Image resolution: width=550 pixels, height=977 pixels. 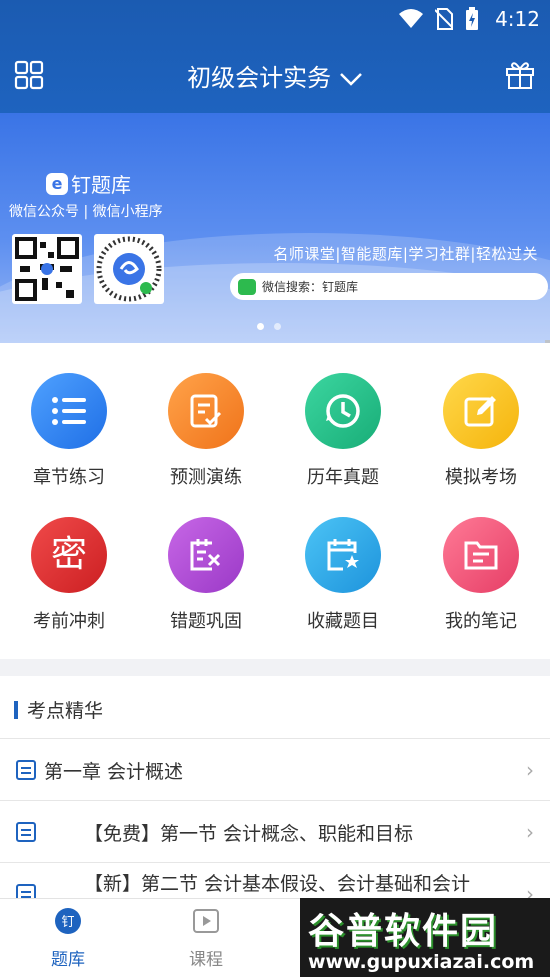 I want to click on clipboard-check-icon, so click(x=206, y=411).